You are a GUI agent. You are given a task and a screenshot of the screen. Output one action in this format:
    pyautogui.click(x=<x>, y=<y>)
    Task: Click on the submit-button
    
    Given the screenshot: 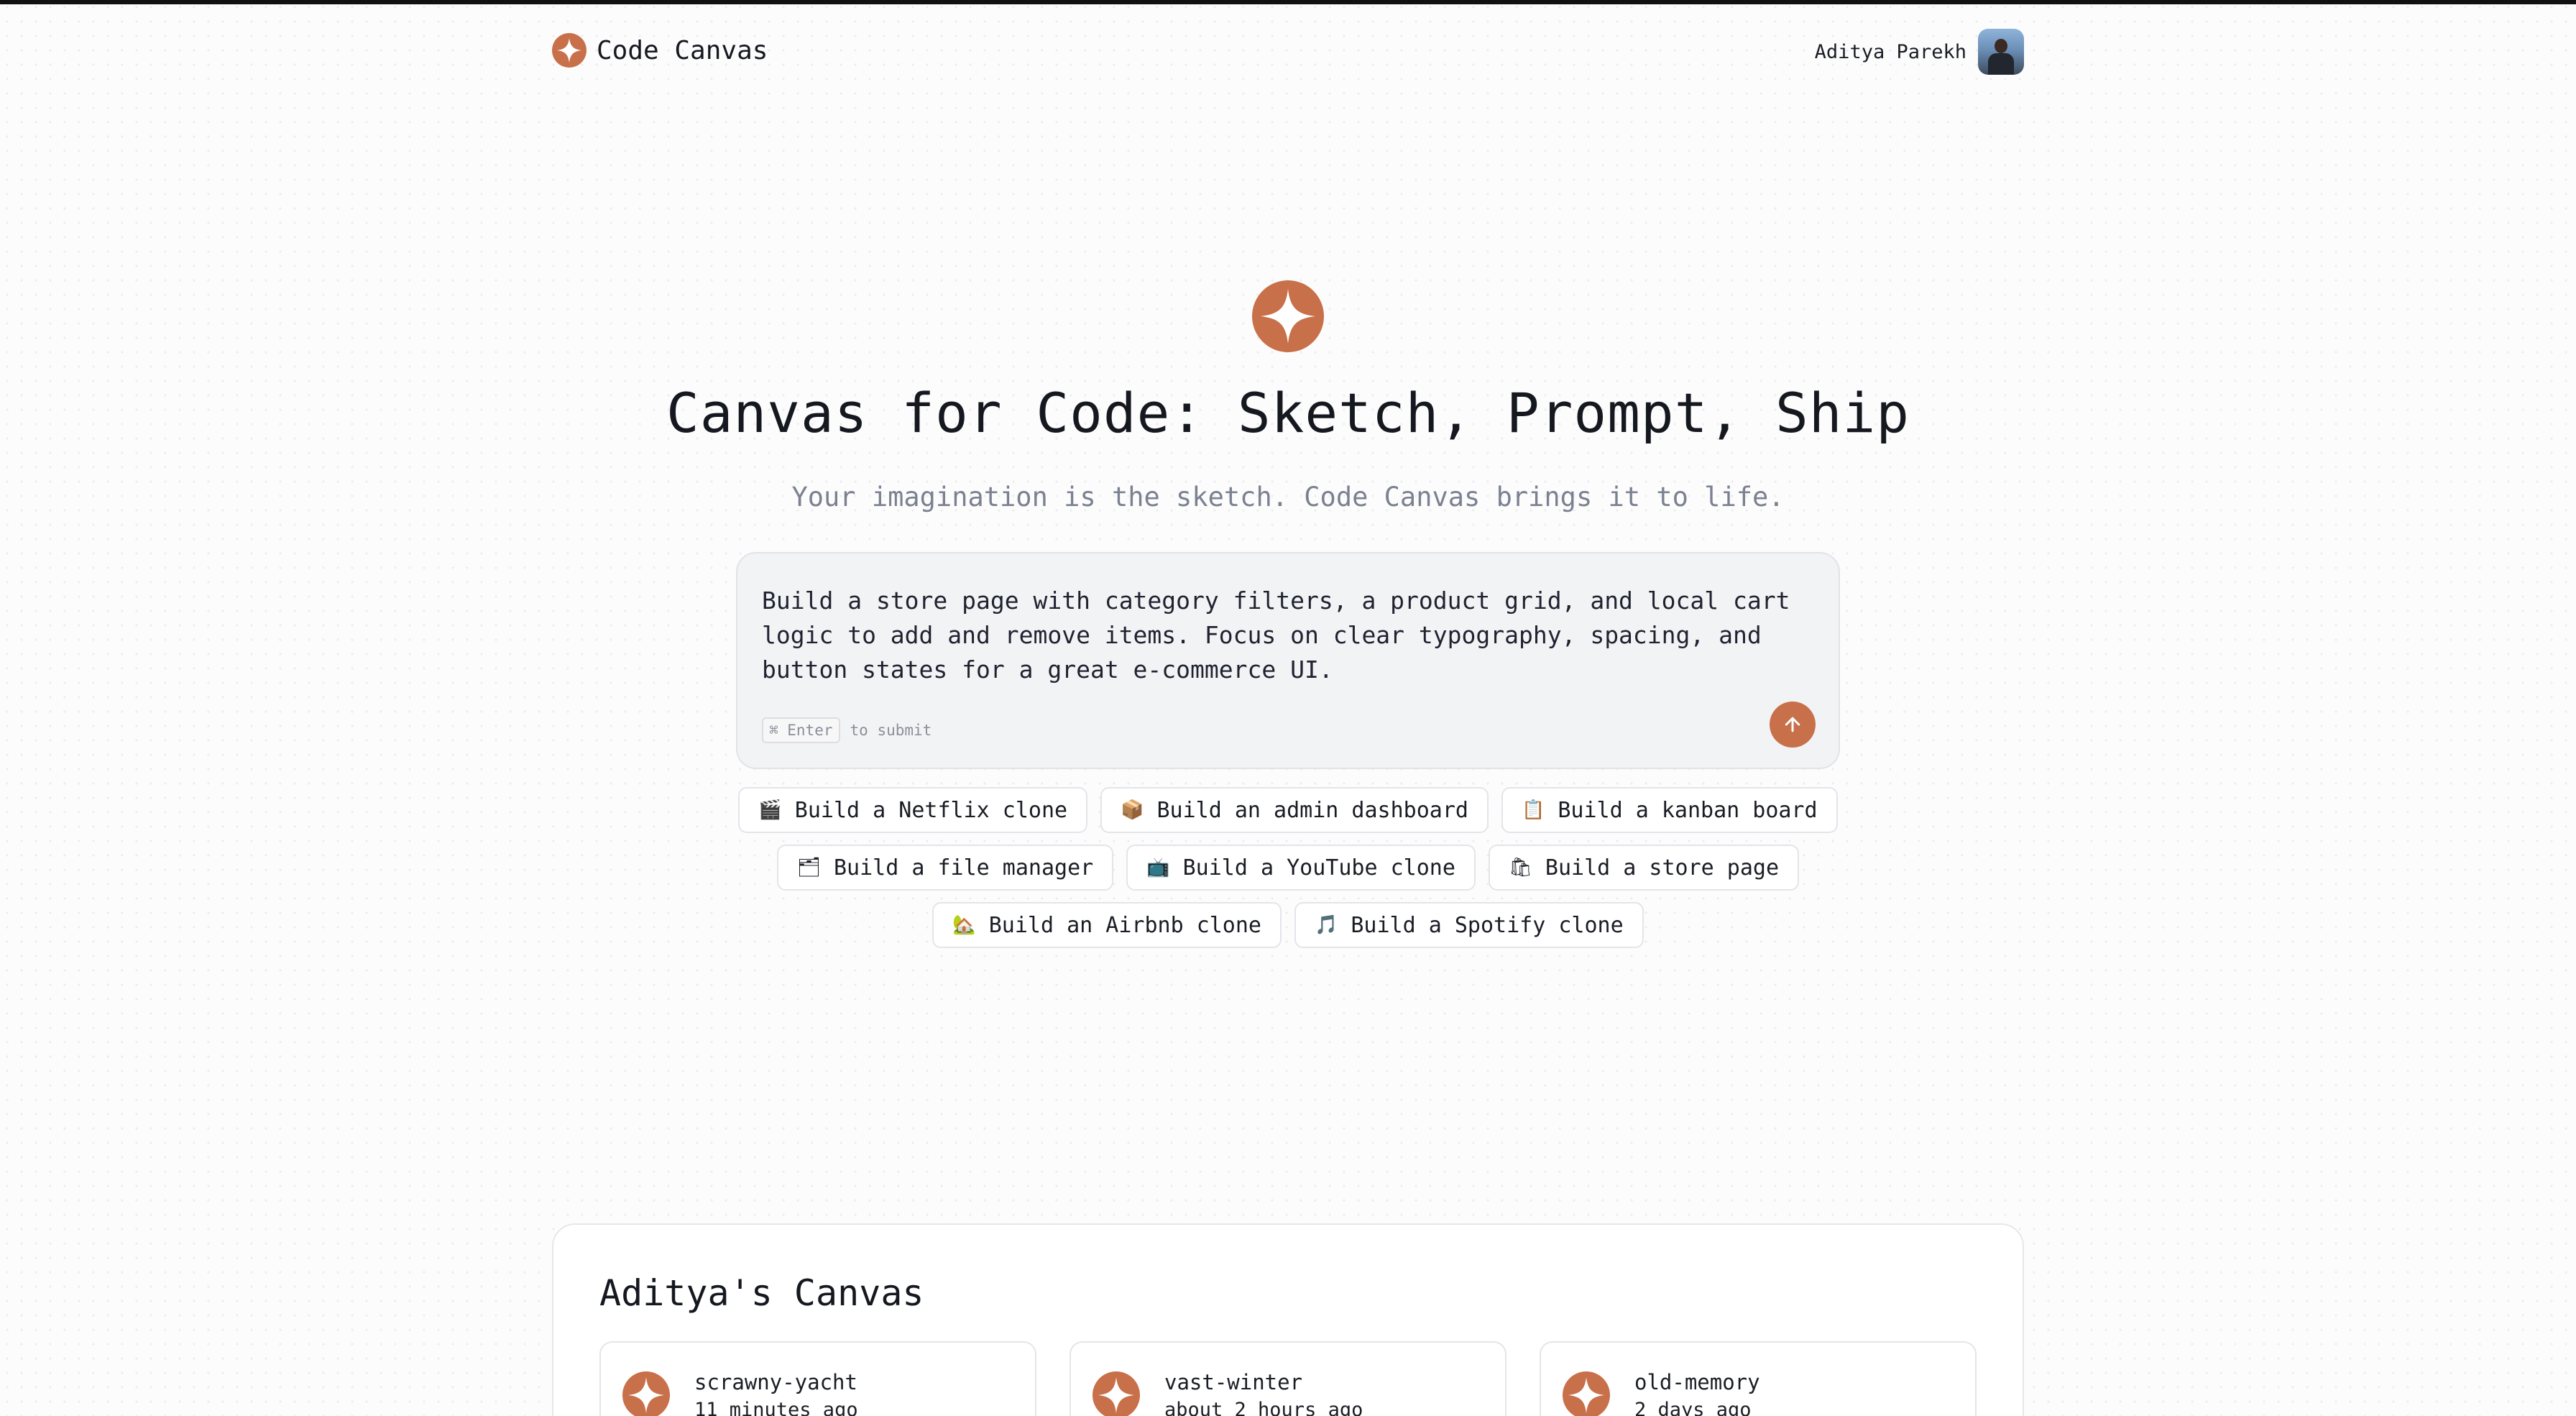 What is the action you would take?
    pyautogui.click(x=1793, y=725)
    